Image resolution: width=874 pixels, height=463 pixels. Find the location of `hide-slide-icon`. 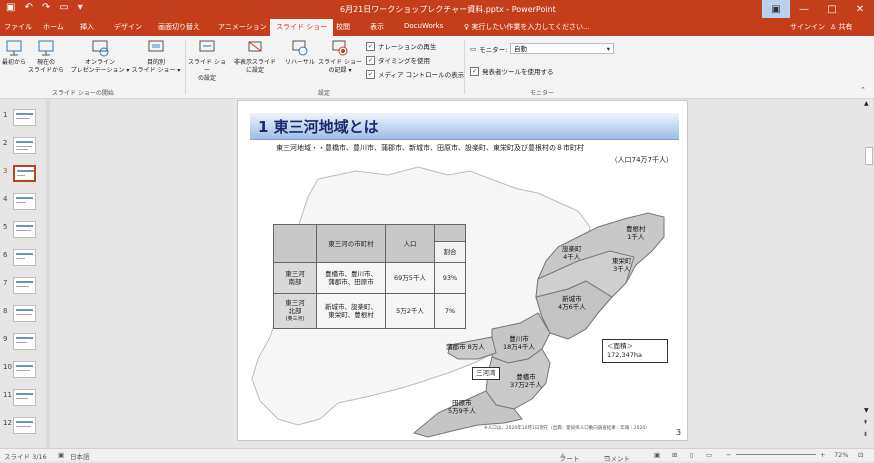

hide-slide-icon is located at coordinates (255, 46).